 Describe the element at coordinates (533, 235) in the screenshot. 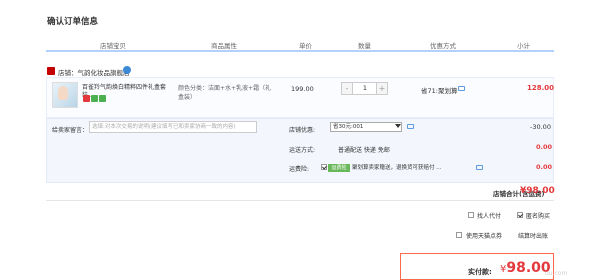

I see `settle-bill-link: 结算时出账` at that location.